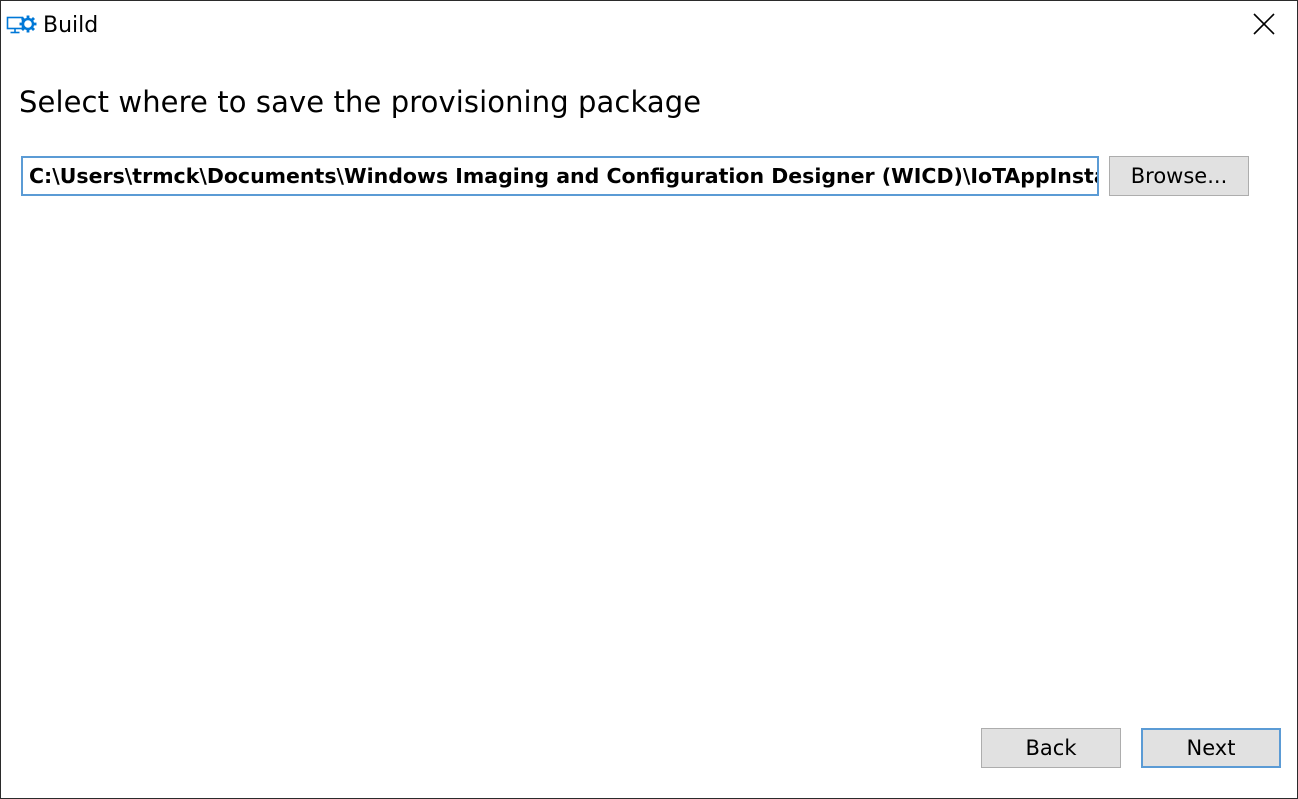 The image size is (1298, 799). What do you see at coordinates (560, 176) in the screenshot?
I see `save-path-input` at bounding box center [560, 176].